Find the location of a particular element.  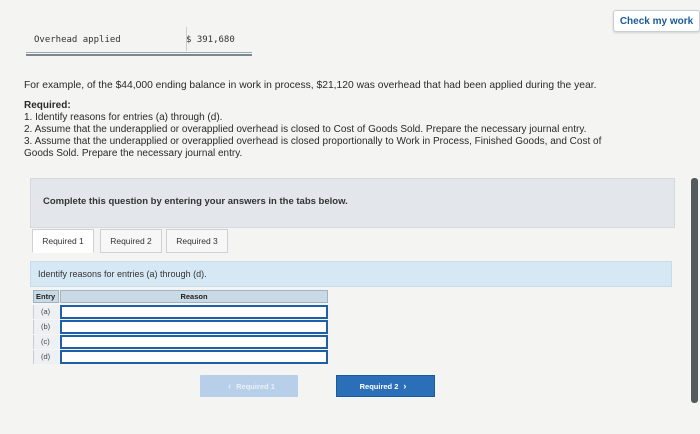

entry-label: (a) is located at coordinates (46, 312).